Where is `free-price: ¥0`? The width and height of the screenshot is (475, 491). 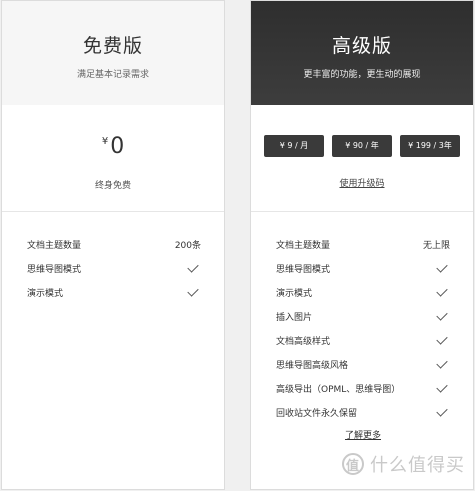
free-price: ¥0 is located at coordinates (113, 146).